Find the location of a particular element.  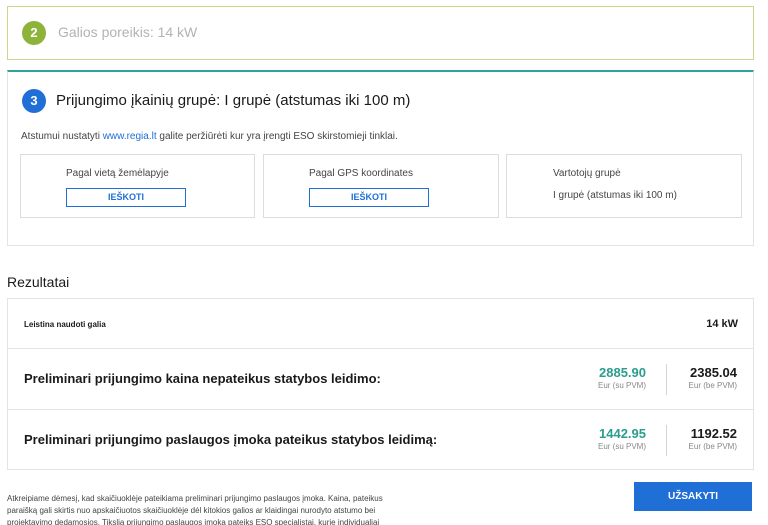

step-2-panel: 2 Galios poreikis: 14 kW is located at coordinates (380, 33).